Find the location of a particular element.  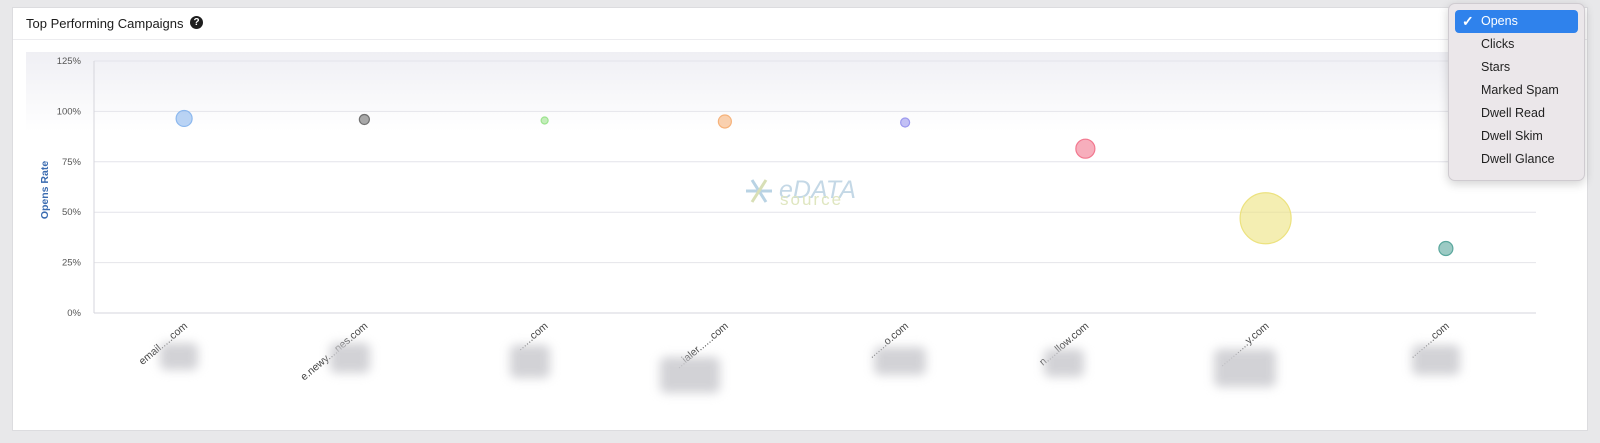

menu-item-label: Dwell Read is located at coordinates (1513, 113).